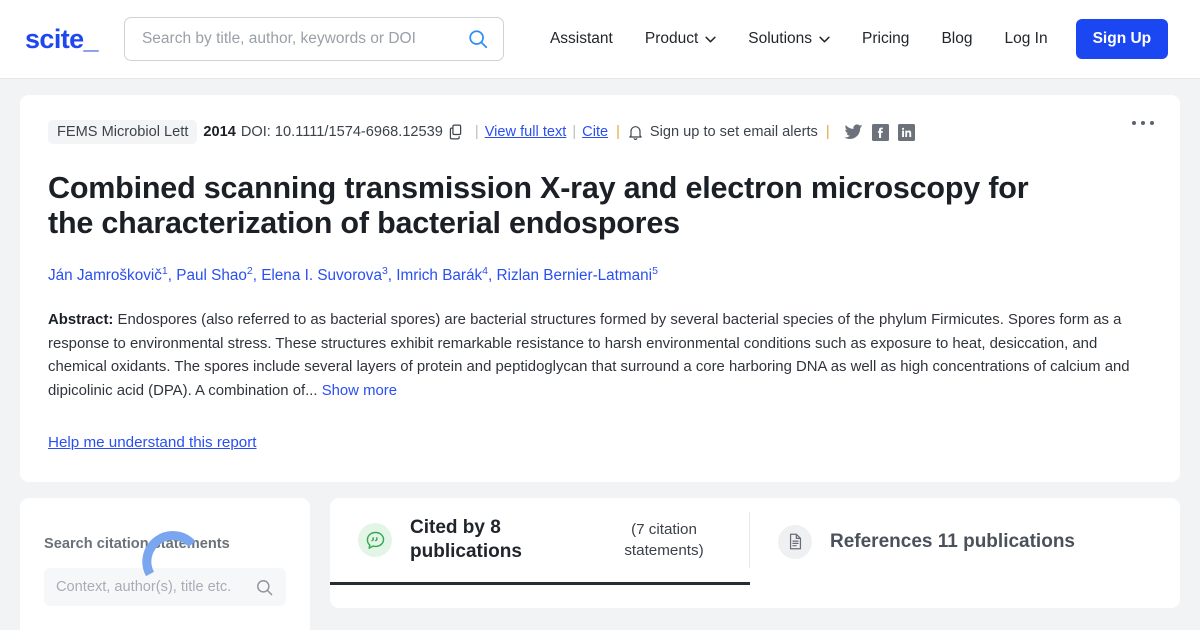  What do you see at coordinates (341, 132) in the screenshot?
I see `doi-label: DOI: 10.1111/1574-6968.12539` at bounding box center [341, 132].